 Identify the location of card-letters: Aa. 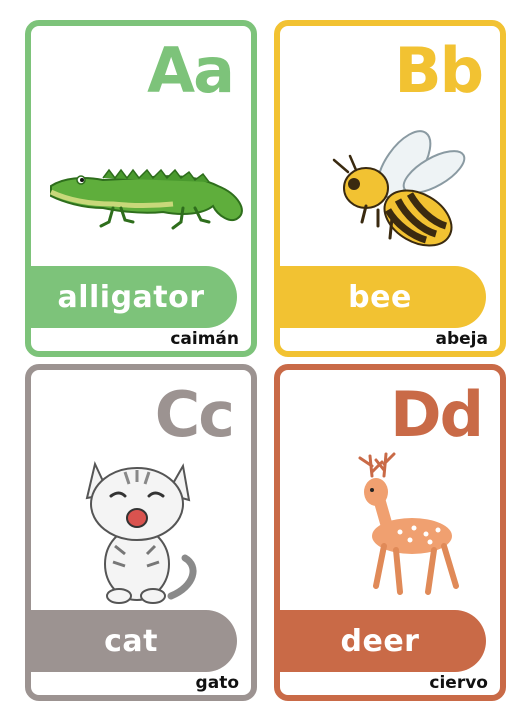
(191, 70).